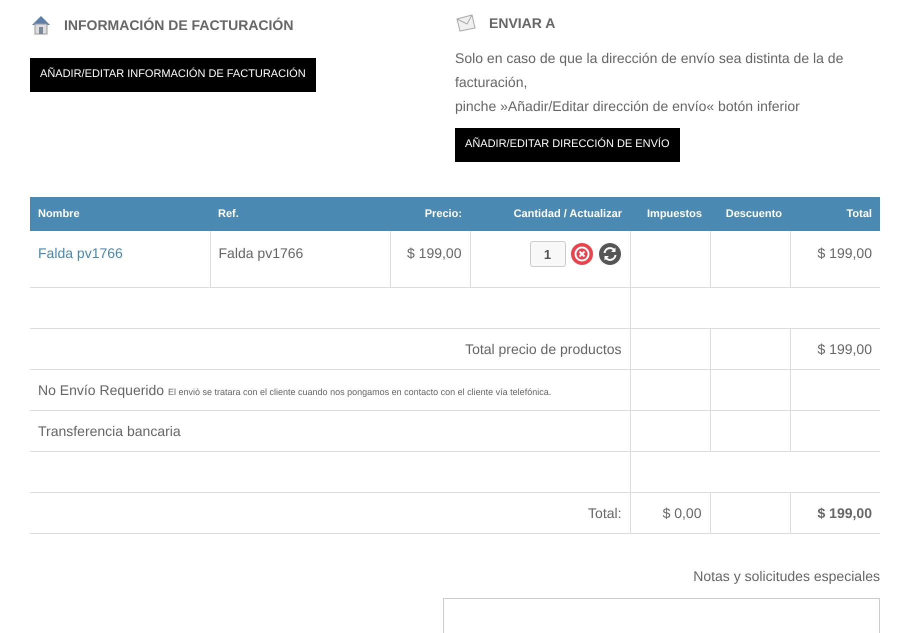  What do you see at coordinates (173, 75) in the screenshot?
I see `edit-billing-button: AÑADIR/EDITAR INFORMACIÓN DE FACTURACIÓN` at bounding box center [173, 75].